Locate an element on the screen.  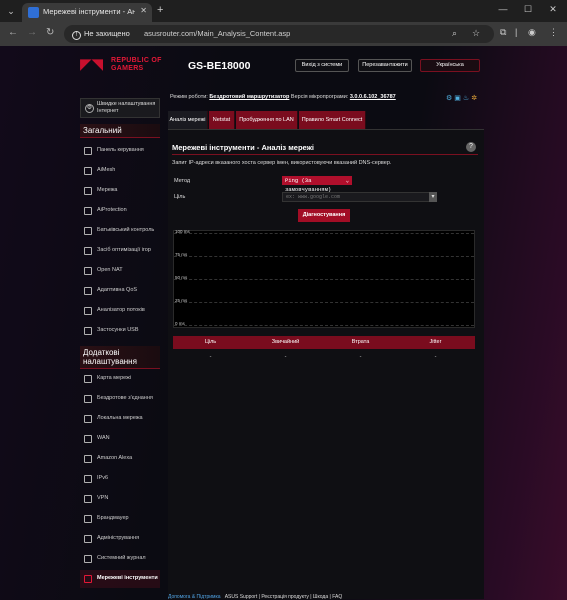
sidebar-item-label: Amazon Alexa is located at coordinates (115, 458).